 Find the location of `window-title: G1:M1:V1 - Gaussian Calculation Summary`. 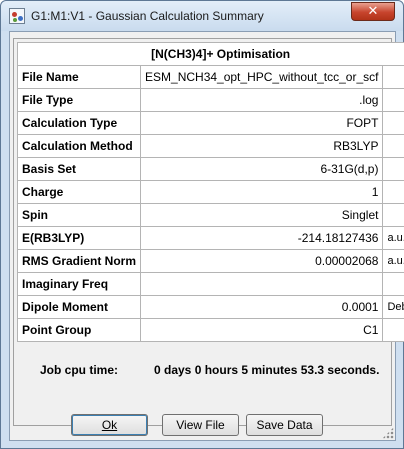

window-title: G1:M1:V1 - Gaussian Calculation Summary is located at coordinates (147, 16).